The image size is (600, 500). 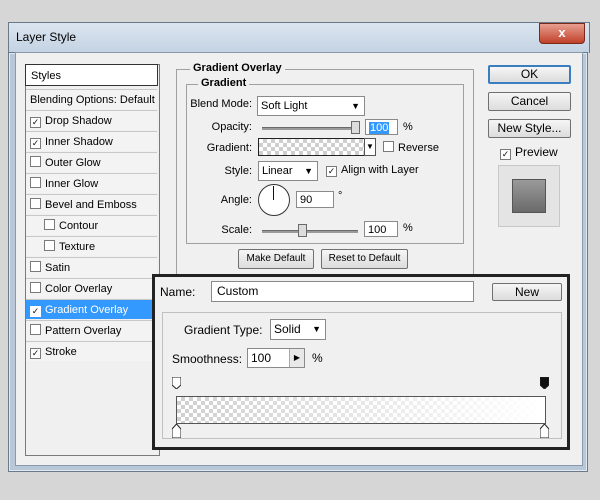 What do you see at coordinates (91, 75) in the screenshot?
I see `styles-header: Styles` at bounding box center [91, 75].